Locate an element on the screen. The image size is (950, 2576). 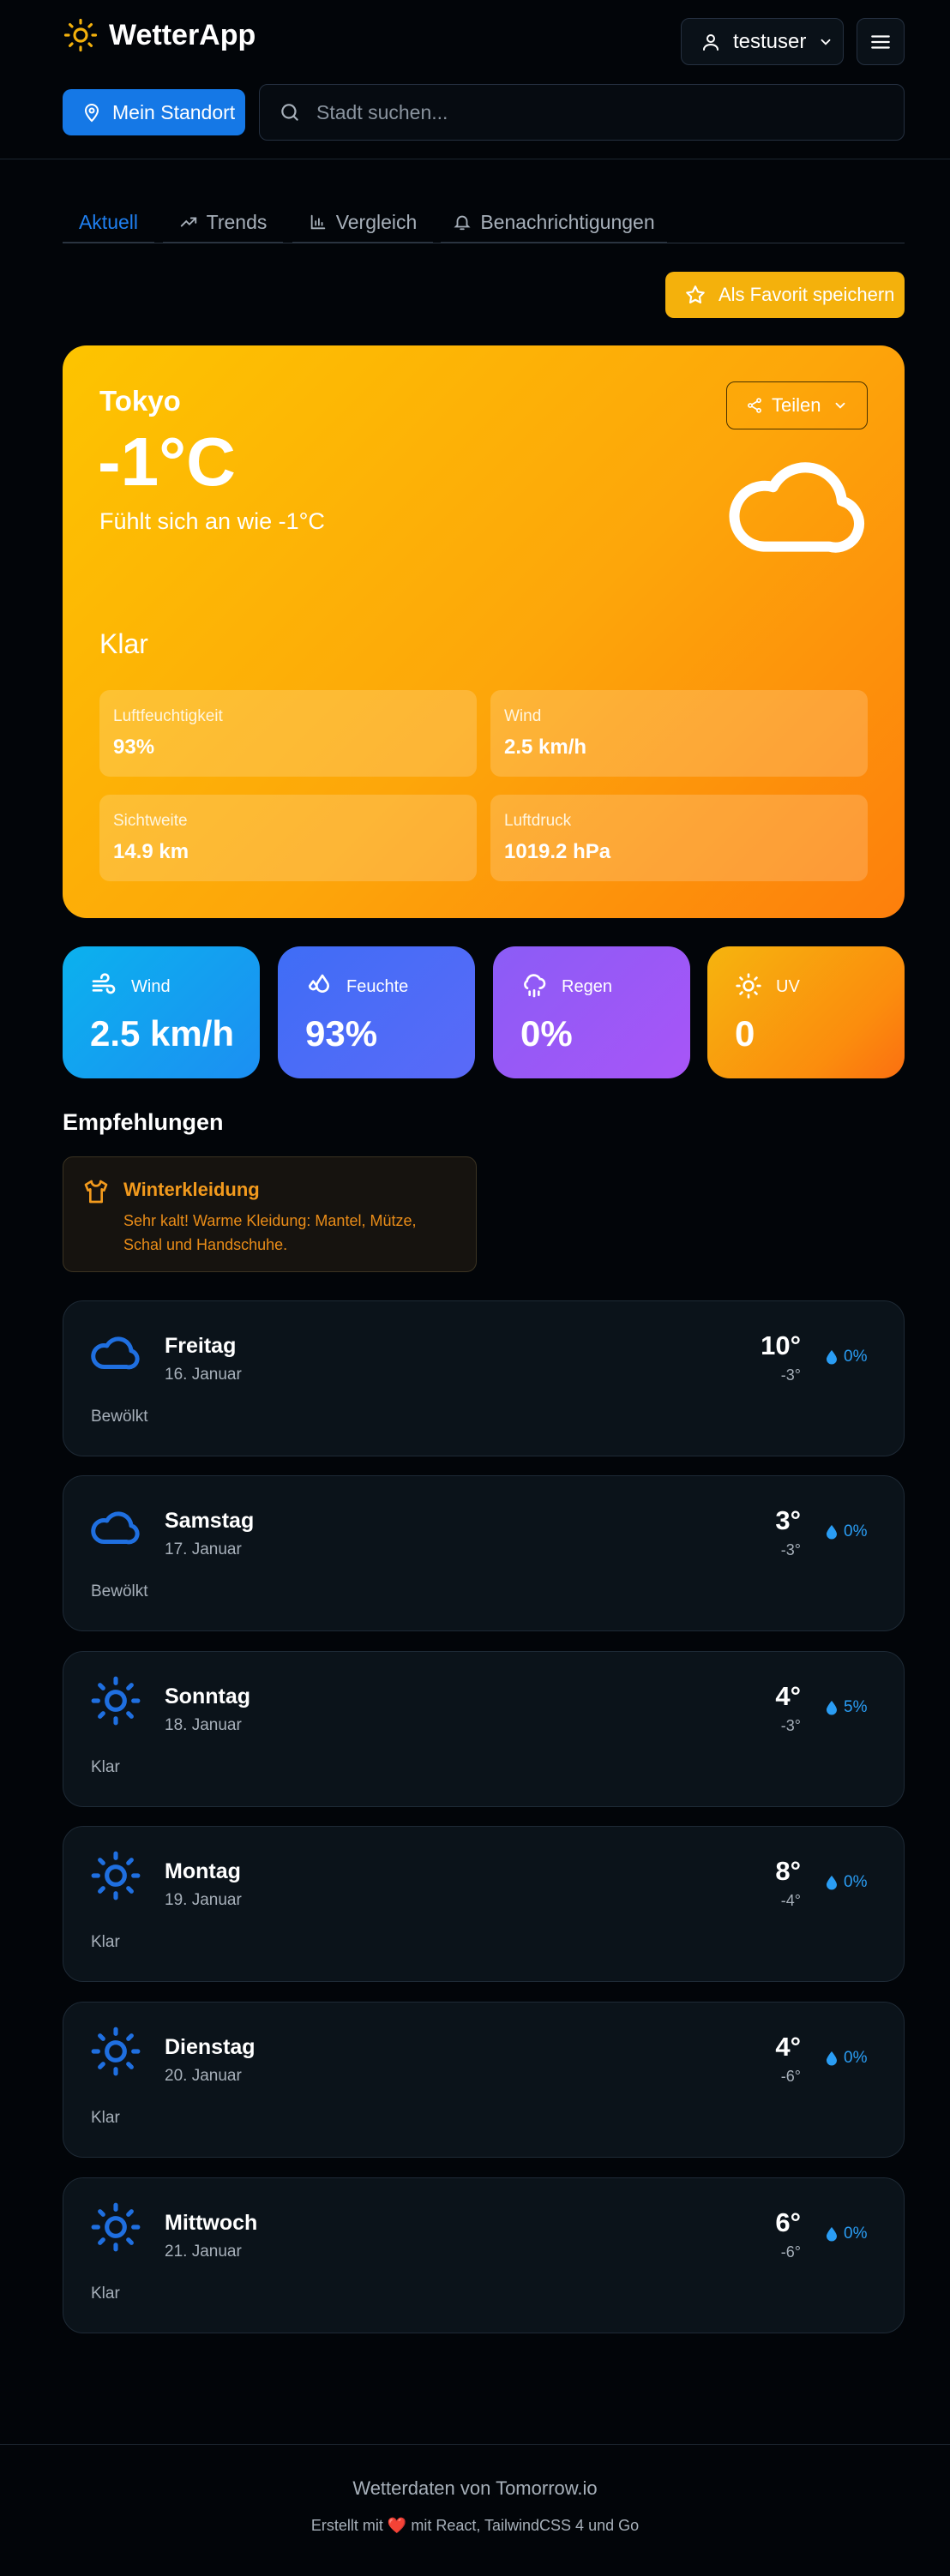
forecast-high: 4° is located at coordinates (788, 2047).